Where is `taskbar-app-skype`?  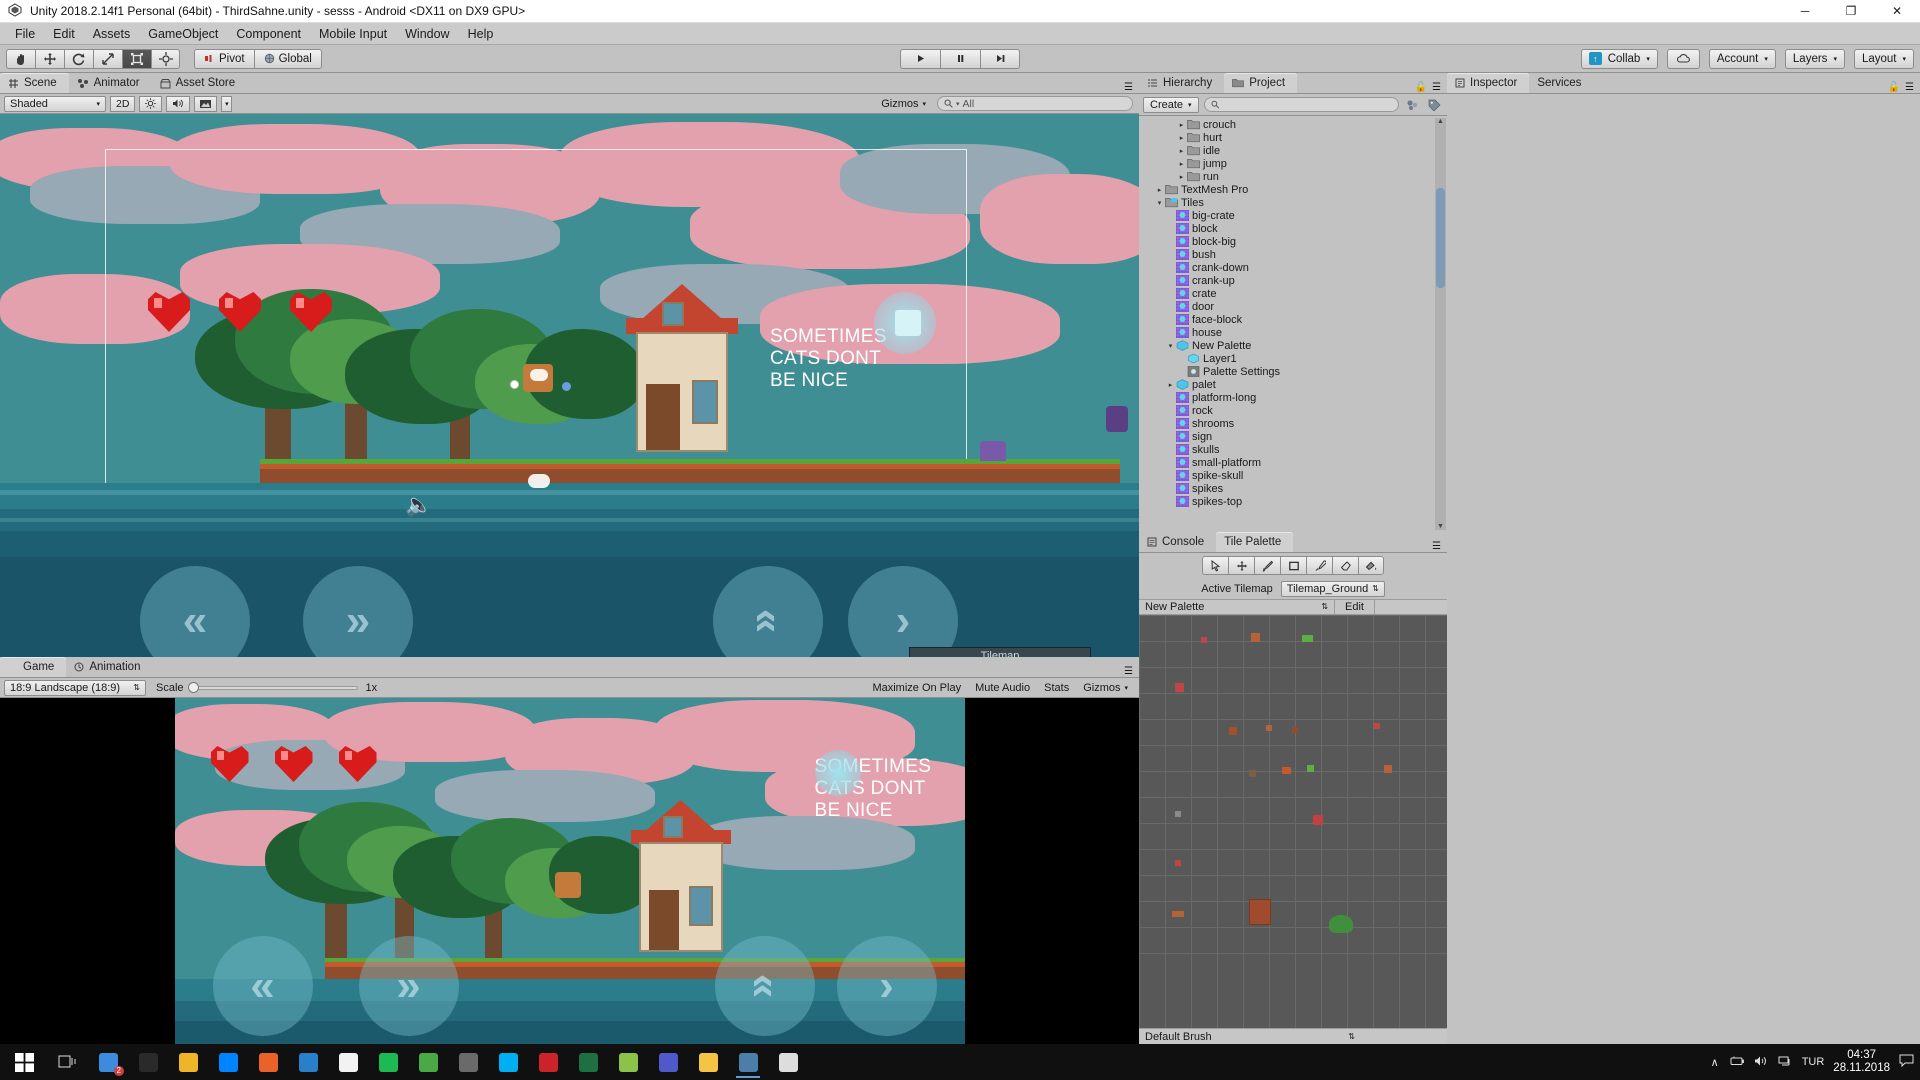
taskbar-app-skype is located at coordinates (508, 1062).